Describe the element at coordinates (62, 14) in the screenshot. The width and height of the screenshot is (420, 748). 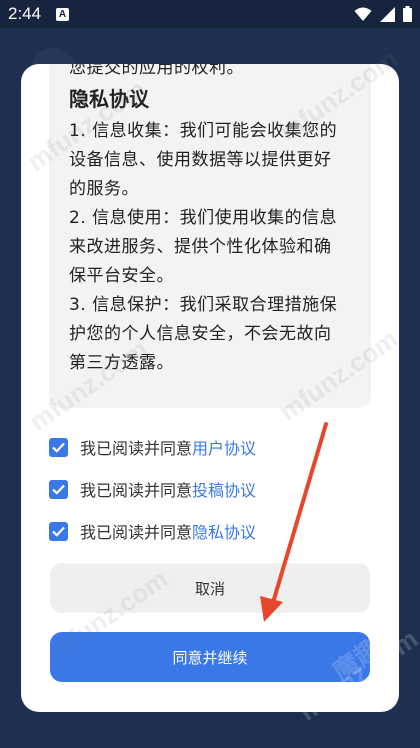
I see `notification-icon: A` at that location.